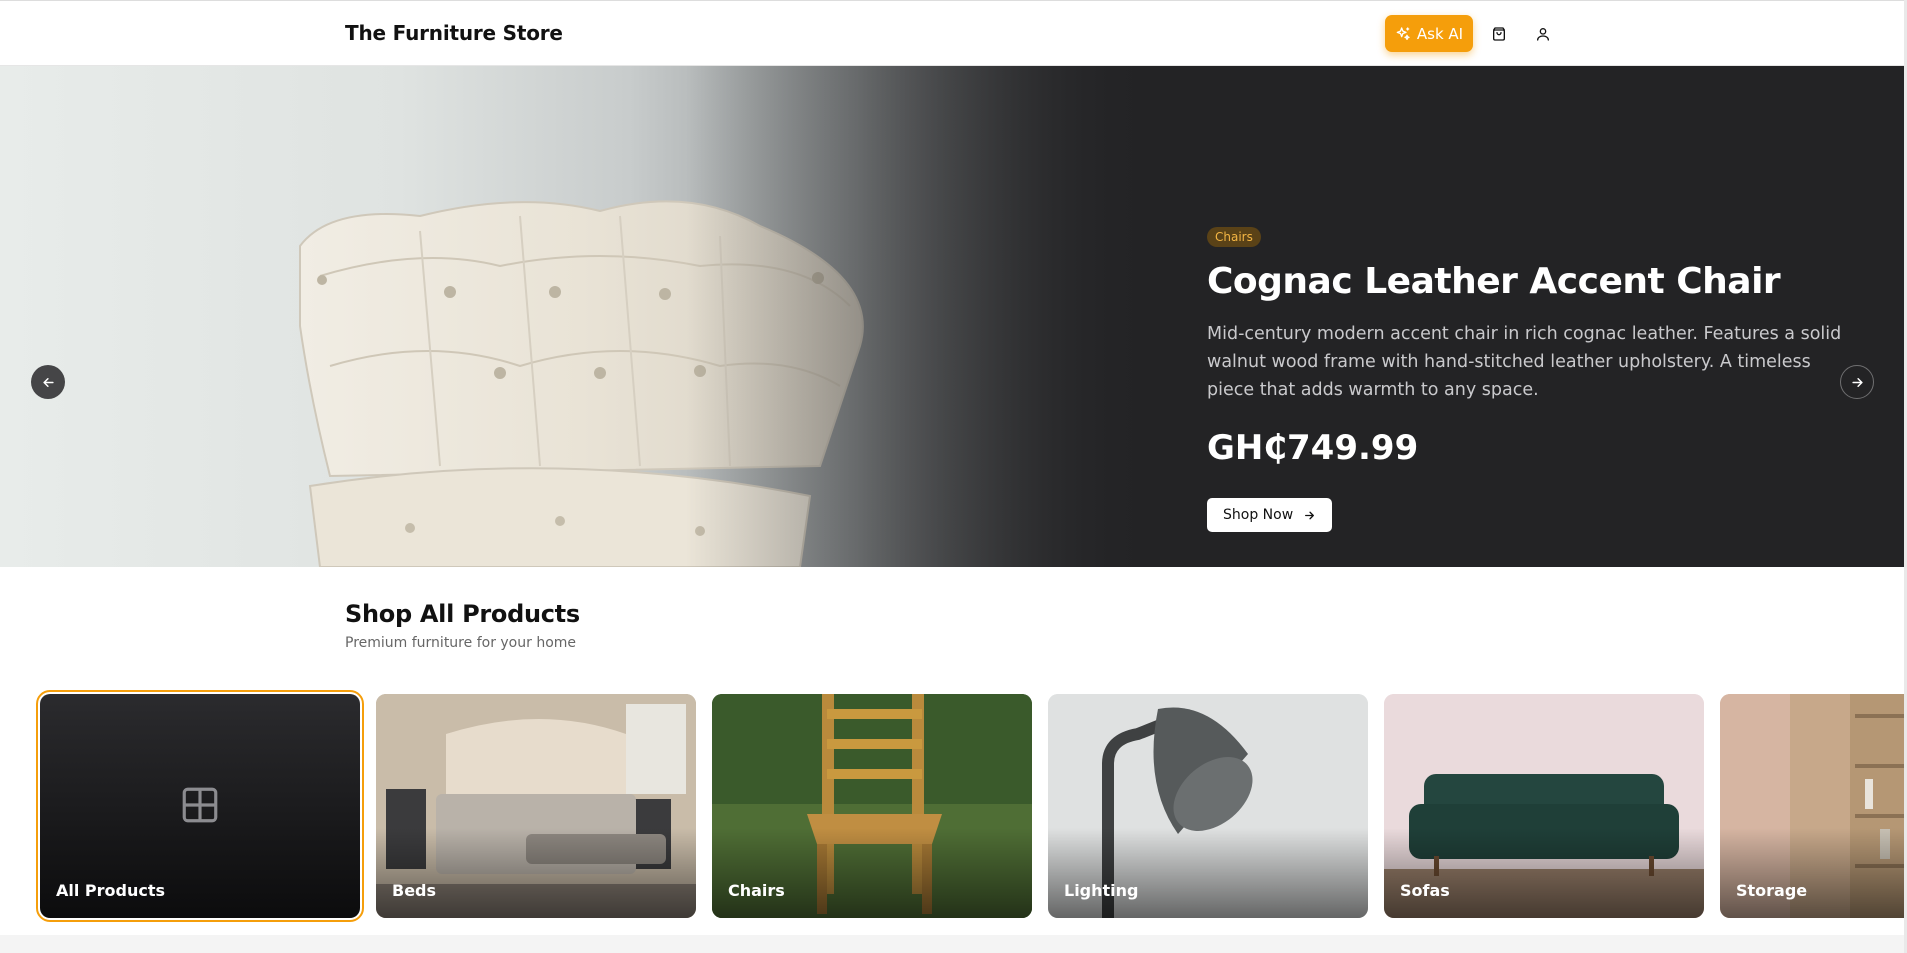 Image resolution: width=1907 pixels, height=953 pixels. I want to click on grid-icon, so click(200, 805).